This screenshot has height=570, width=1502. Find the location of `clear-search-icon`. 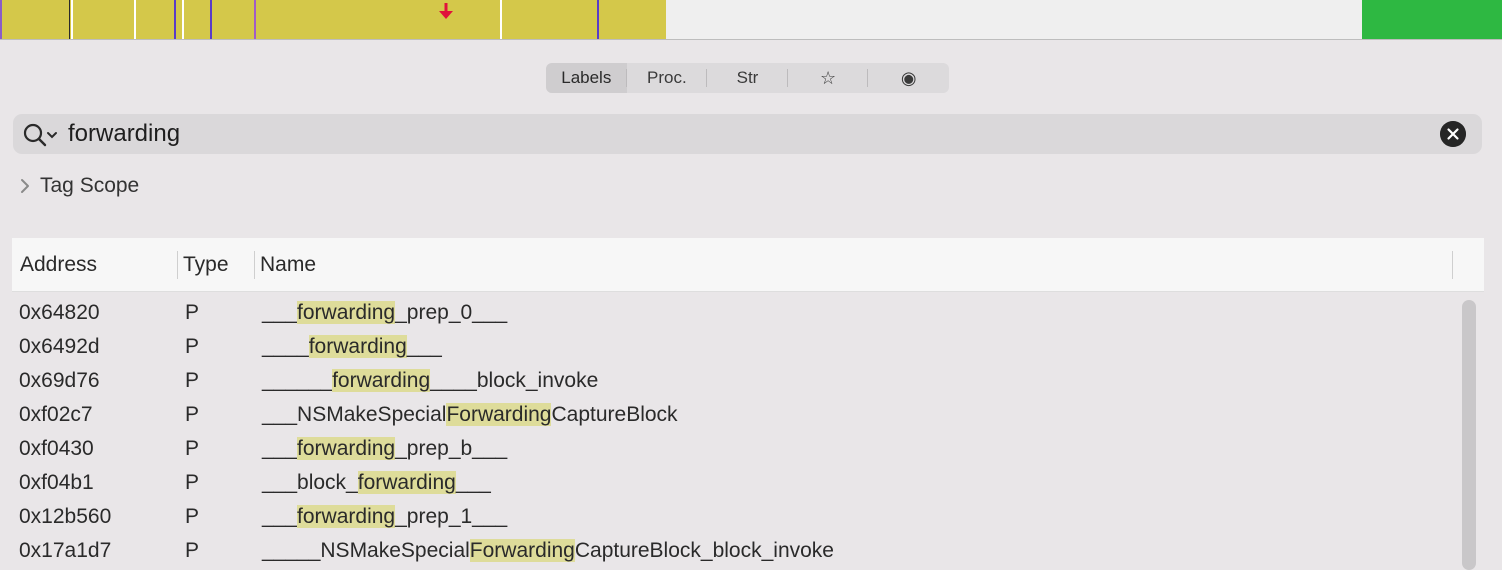

clear-search-icon is located at coordinates (1453, 134).